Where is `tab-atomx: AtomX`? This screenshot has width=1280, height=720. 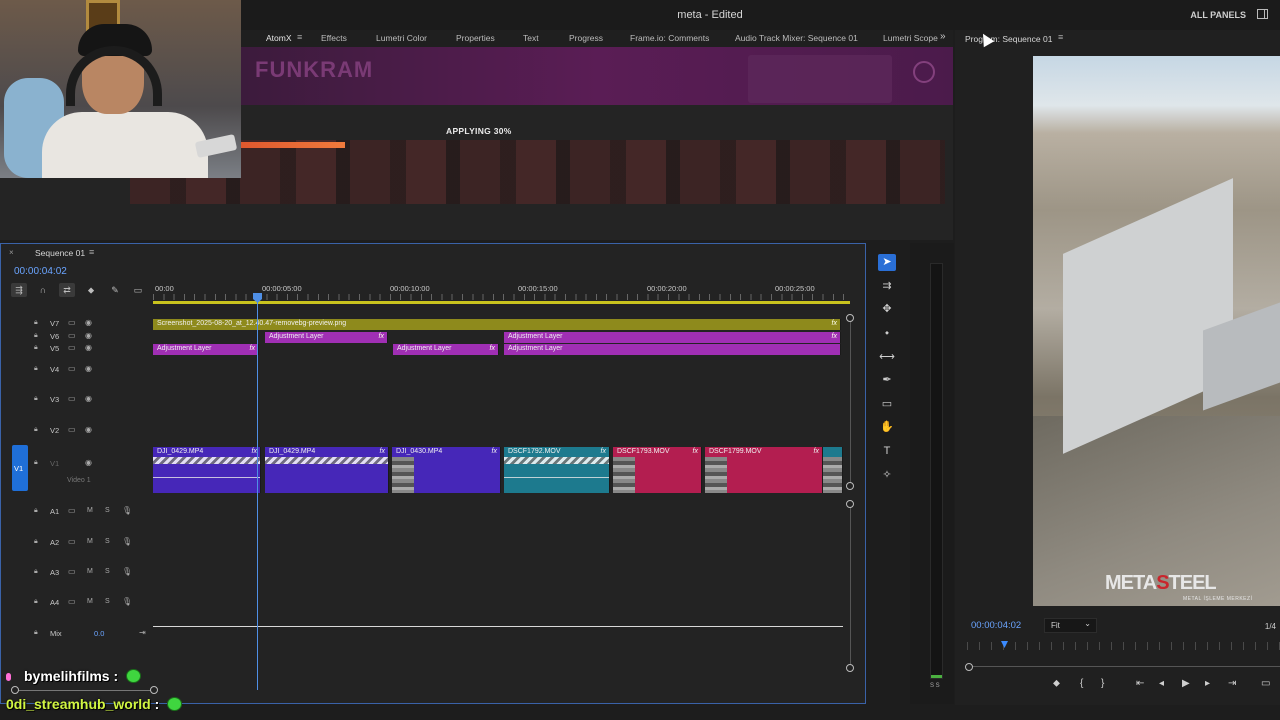 tab-atomx: AtomX is located at coordinates (279, 38).